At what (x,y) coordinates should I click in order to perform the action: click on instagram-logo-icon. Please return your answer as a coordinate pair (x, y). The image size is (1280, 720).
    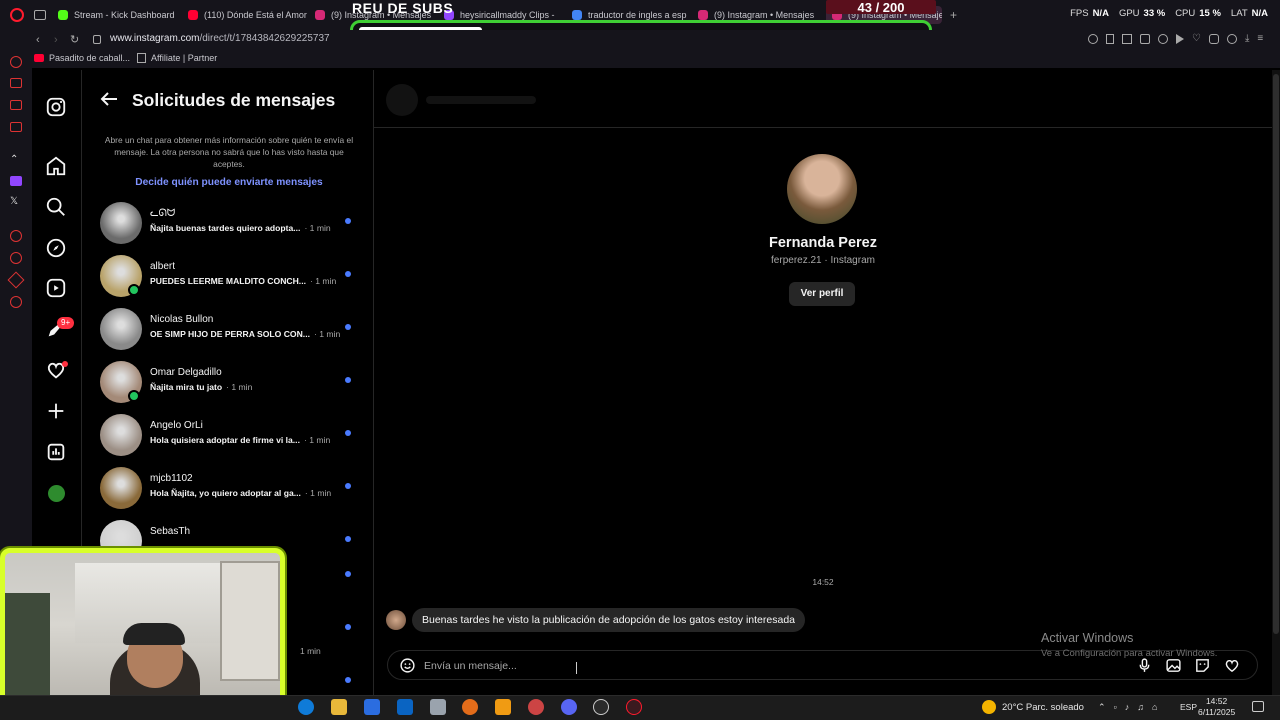
    Looking at the image, I should click on (56, 107).